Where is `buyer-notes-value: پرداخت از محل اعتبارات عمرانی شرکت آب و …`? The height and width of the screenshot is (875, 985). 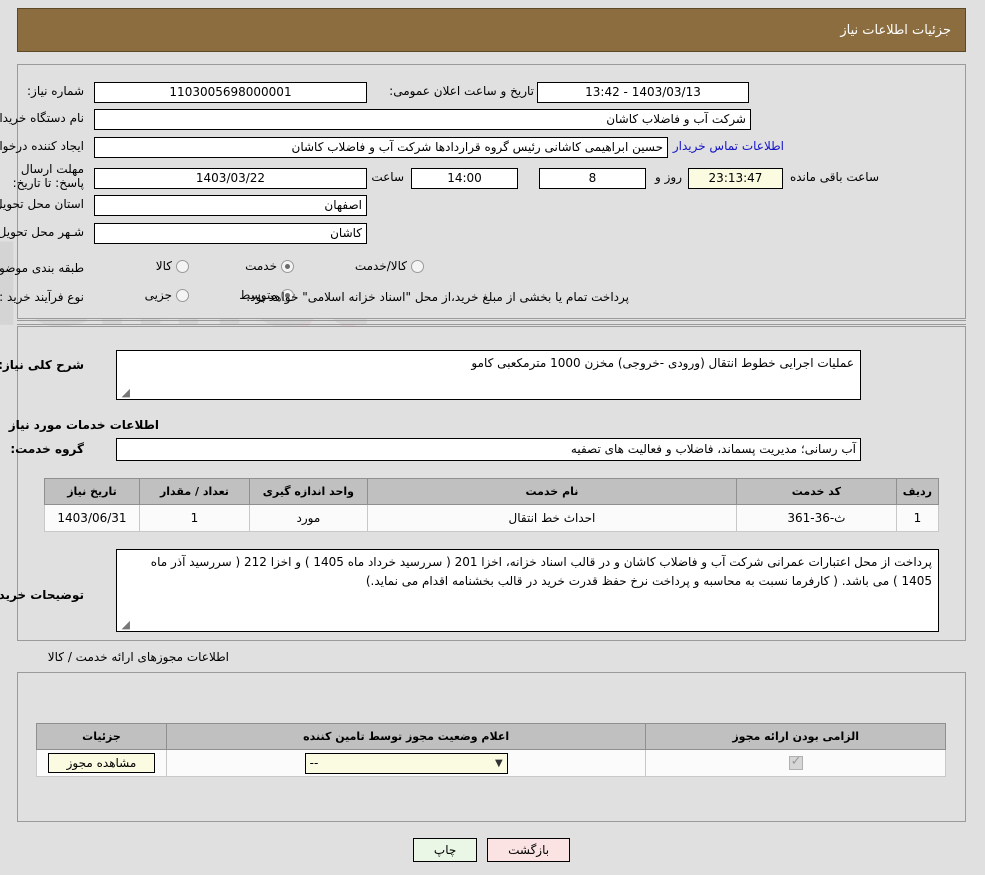
buyer-notes-value: پرداخت از محل اعتبارات عمرانی شرکت آب و … is located at coordinates (528, 590).